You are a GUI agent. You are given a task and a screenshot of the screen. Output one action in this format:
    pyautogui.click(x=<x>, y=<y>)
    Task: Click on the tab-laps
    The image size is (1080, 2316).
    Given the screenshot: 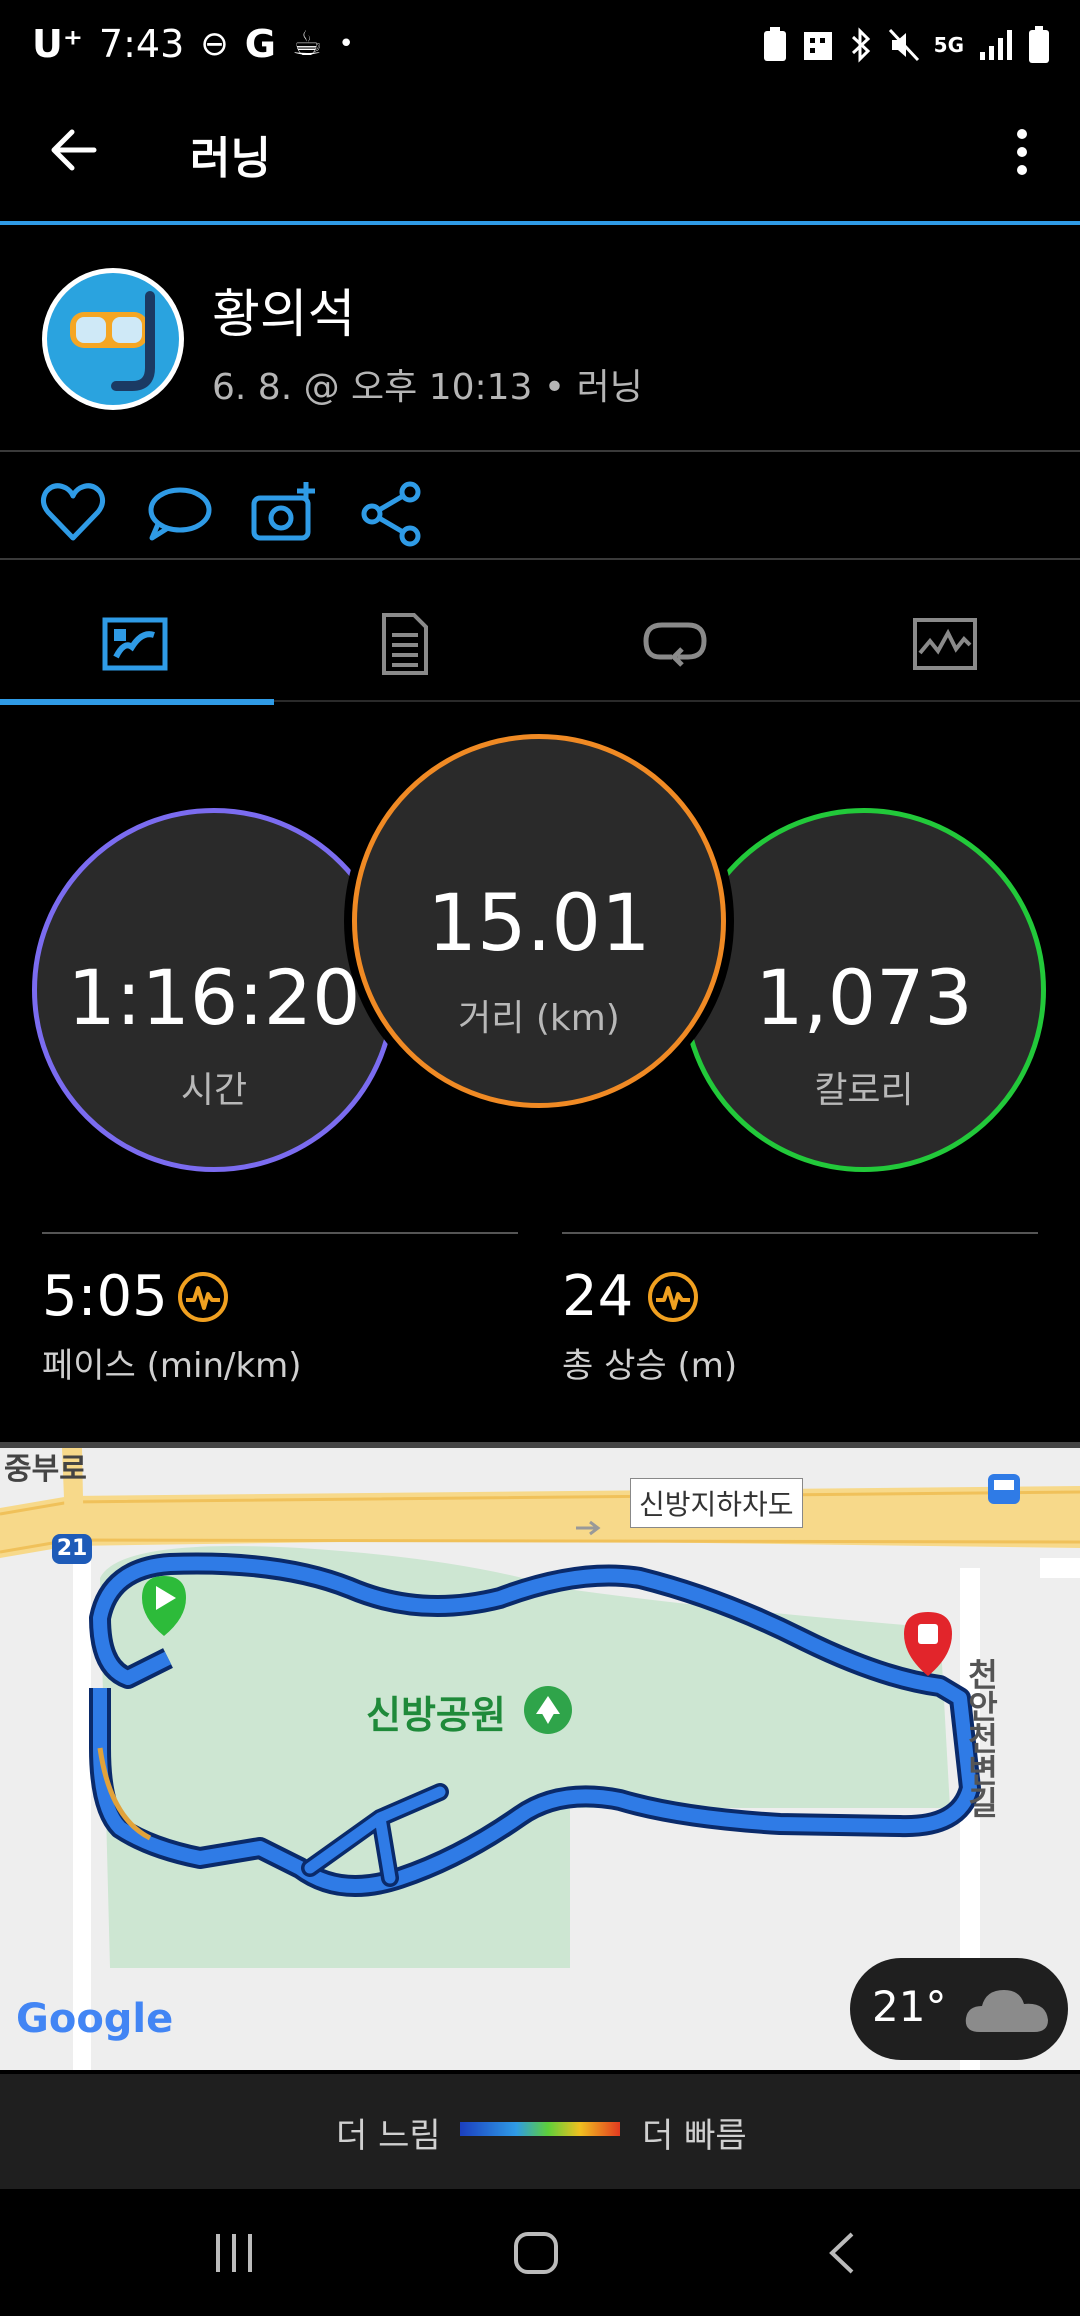 What is the action you would take?
    pyautogui.click(x=675, y=644)
    